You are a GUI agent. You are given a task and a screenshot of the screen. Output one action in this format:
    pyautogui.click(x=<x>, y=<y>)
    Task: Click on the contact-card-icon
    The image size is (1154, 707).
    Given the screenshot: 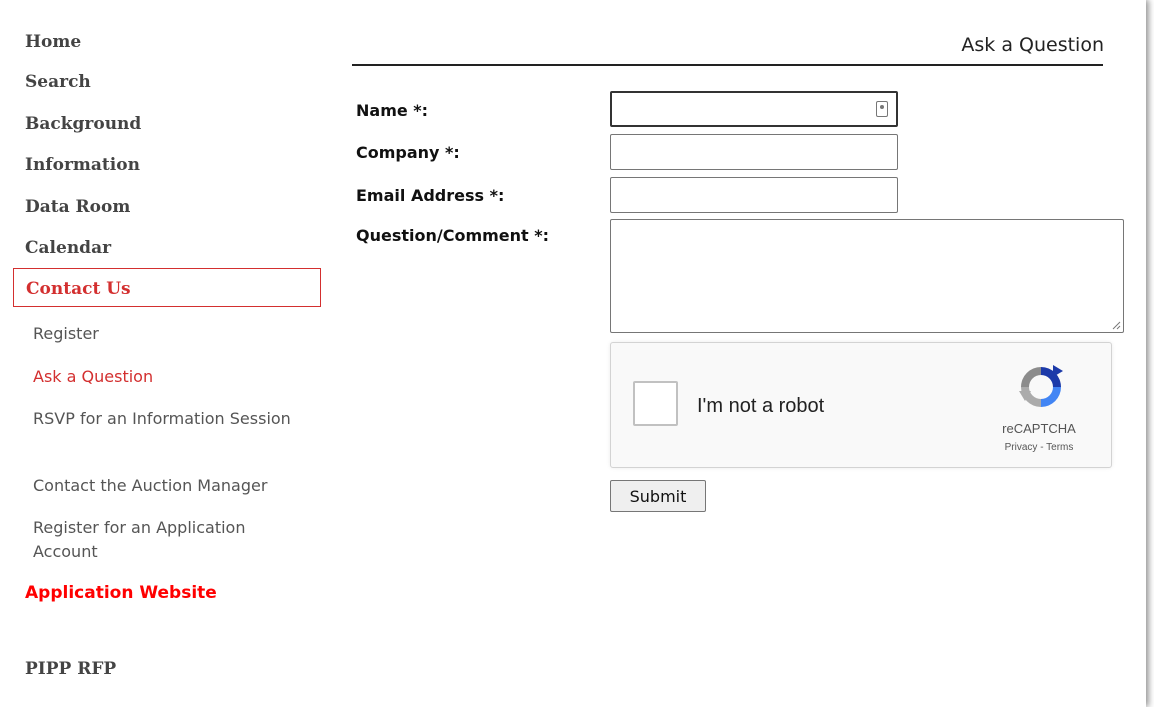 What is the action you would take?
    pyautogui.click(x=882, y=109)
    